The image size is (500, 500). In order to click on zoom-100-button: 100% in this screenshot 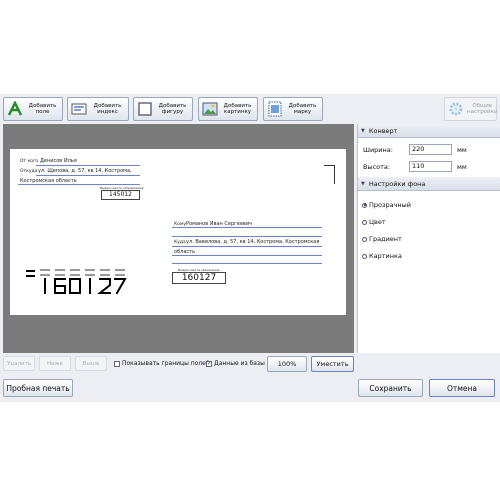, I will do `click(287, 364)`.